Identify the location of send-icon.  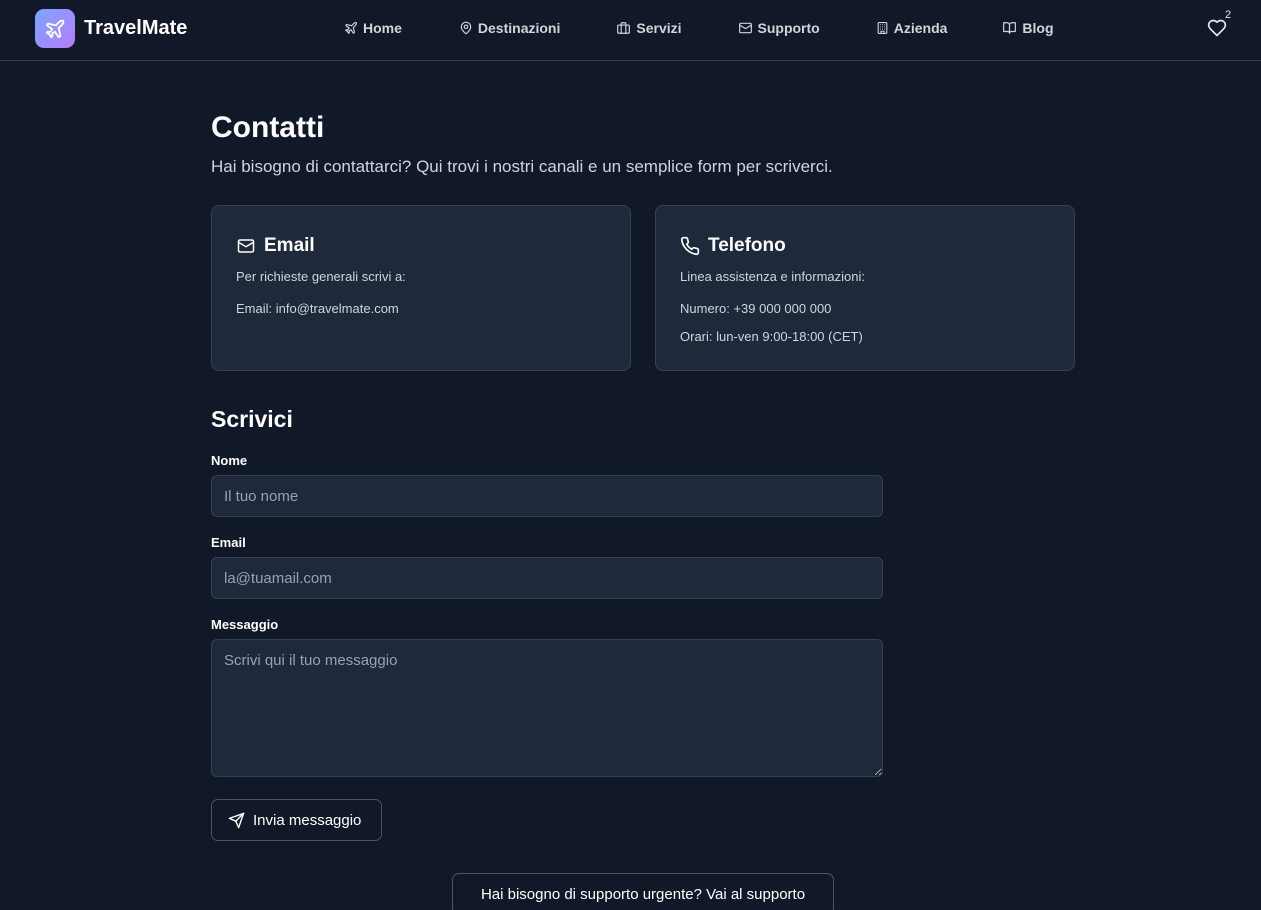
(236, 820).